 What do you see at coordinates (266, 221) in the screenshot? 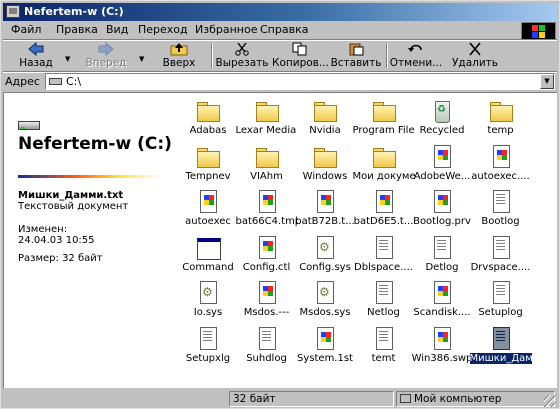
I see `file-name: bat66C4.tmp` at bounding box center [266, 221].